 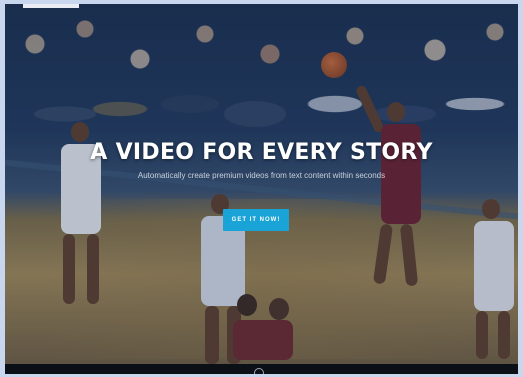 I want to click on scroll-down-icon, so click(x=259, y=371).